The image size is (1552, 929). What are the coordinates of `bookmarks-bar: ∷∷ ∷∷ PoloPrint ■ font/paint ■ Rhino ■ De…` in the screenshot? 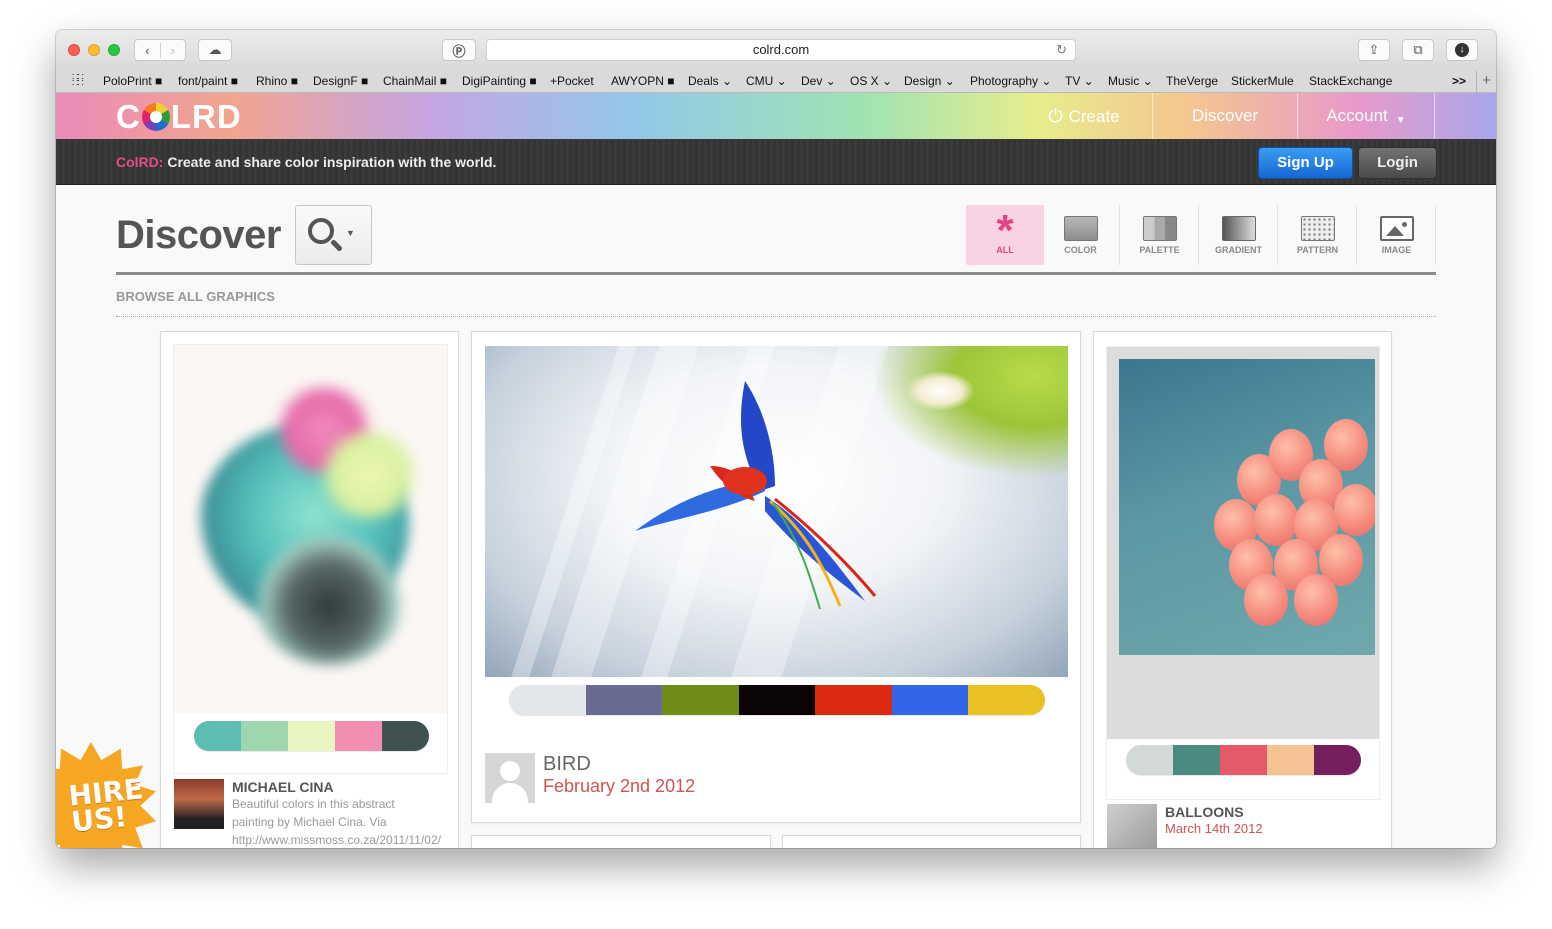 It's located at (776, 81).